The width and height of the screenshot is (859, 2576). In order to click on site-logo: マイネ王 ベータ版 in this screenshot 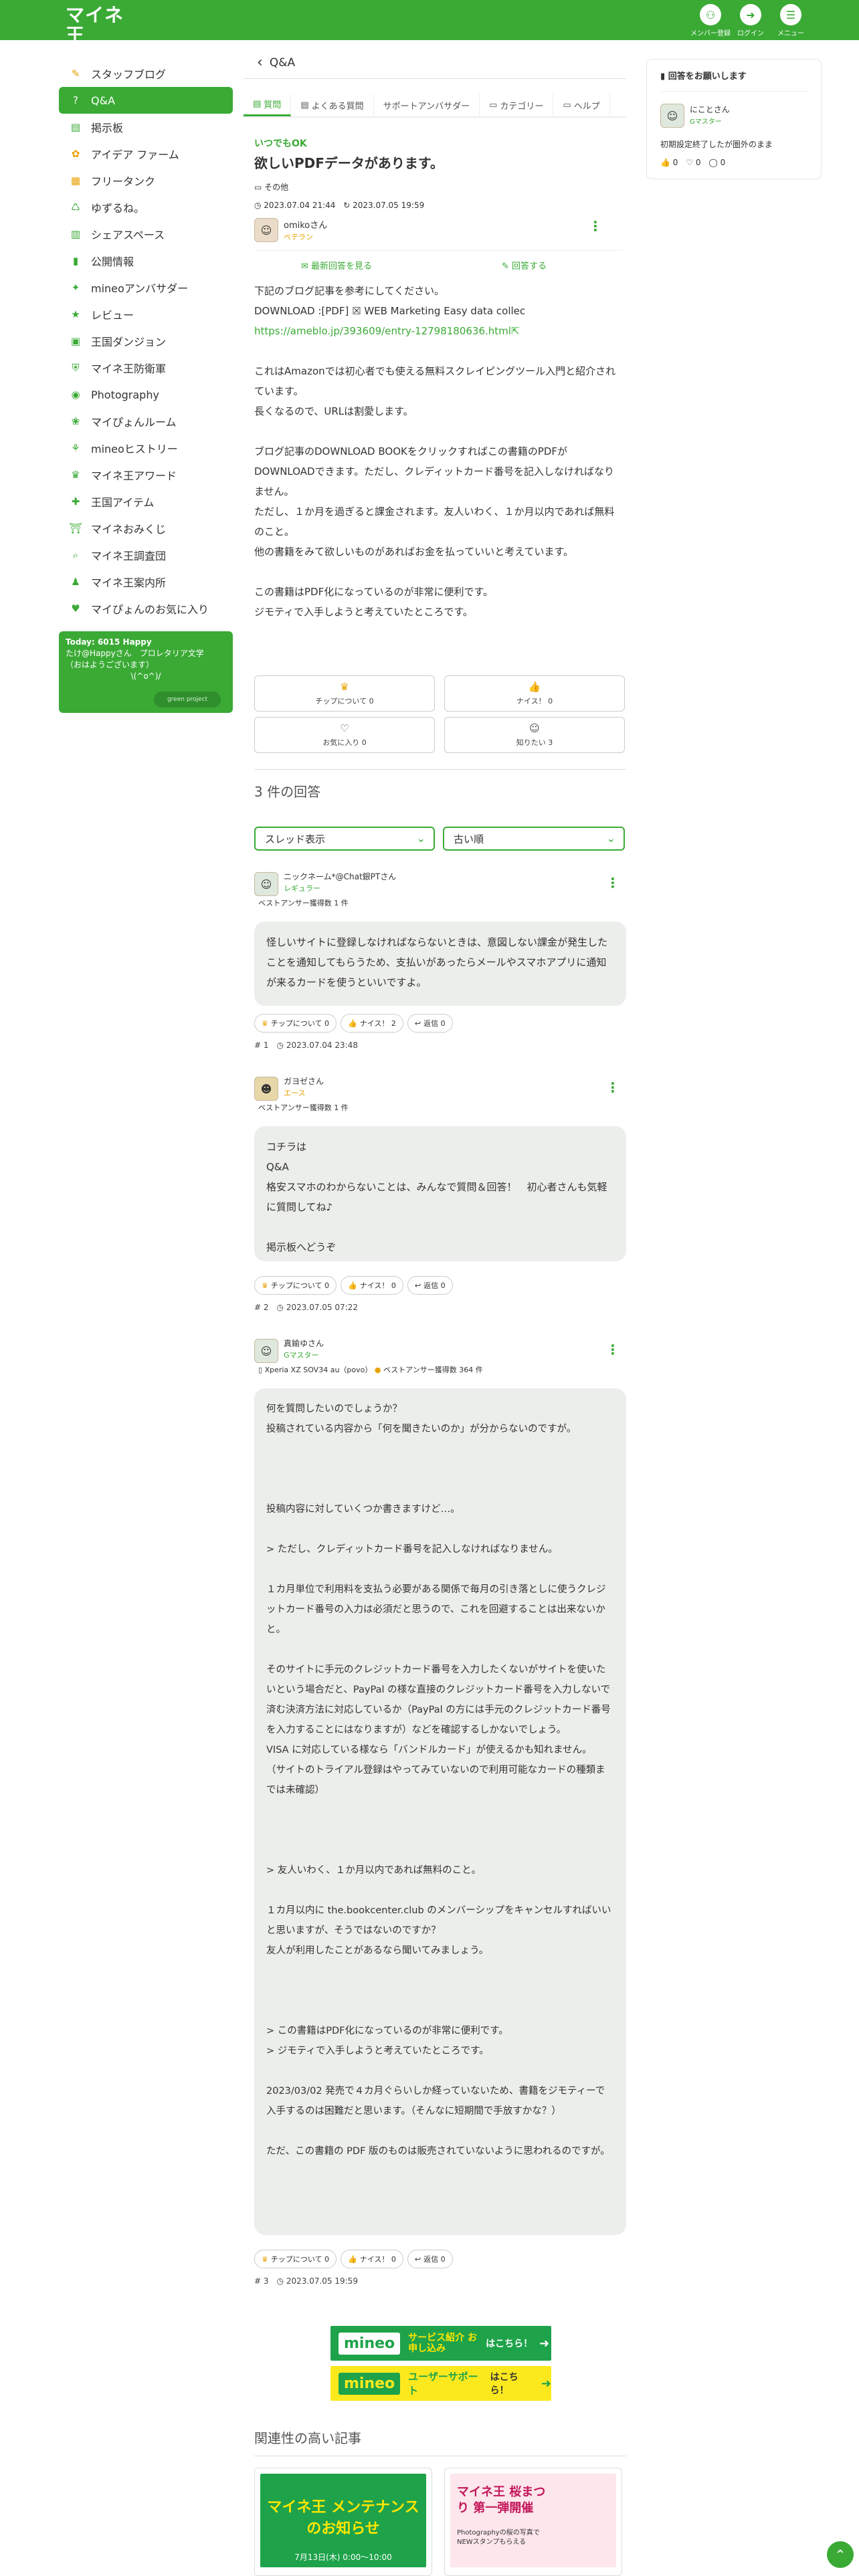, I will do `click(96, 29)`.